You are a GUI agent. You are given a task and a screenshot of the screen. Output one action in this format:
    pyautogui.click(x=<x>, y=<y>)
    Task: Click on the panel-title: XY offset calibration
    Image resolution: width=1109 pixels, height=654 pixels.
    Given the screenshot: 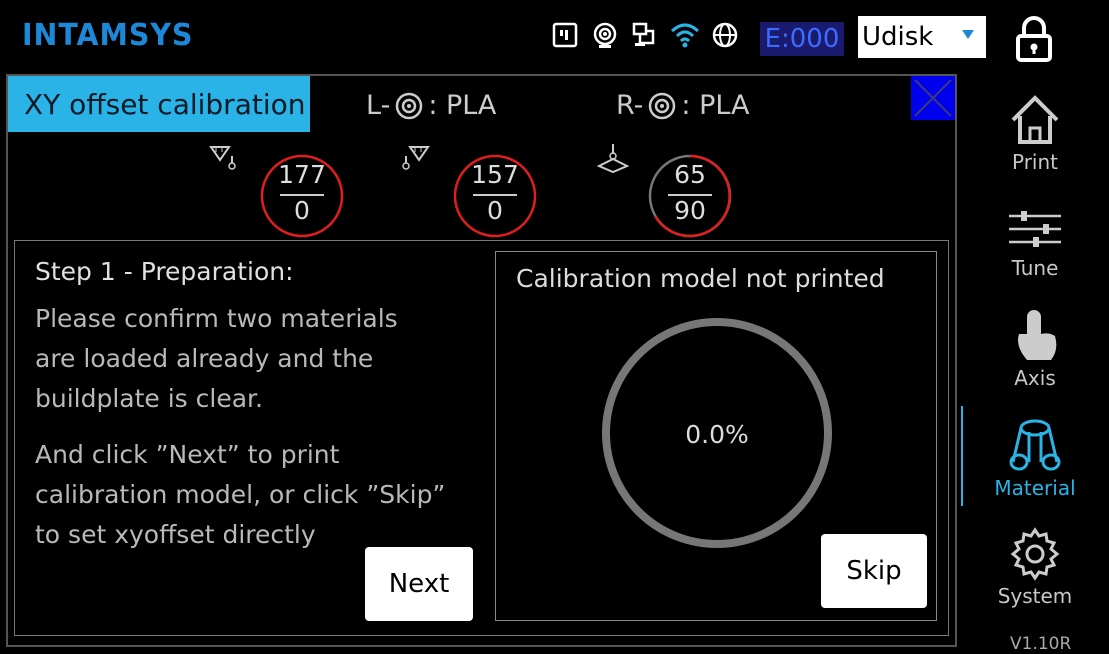 What is the action you would take?
    pyautogui.click(x=159, y=104)
    